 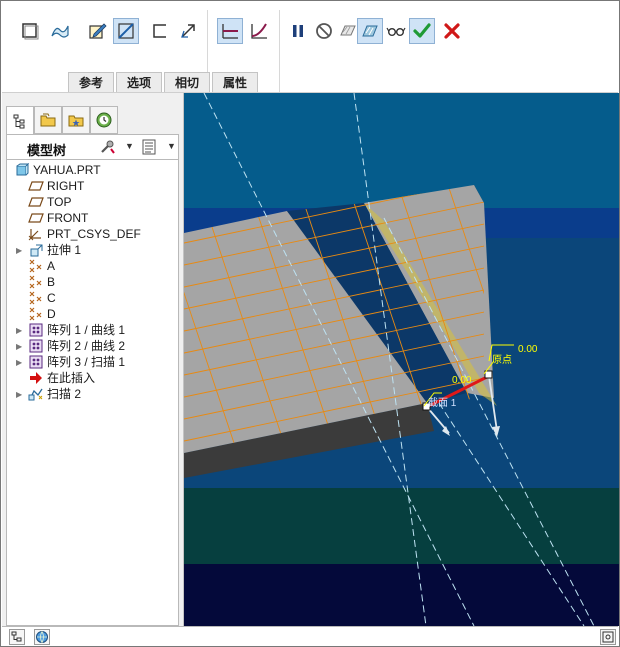 I want to click on confirm-button, so click(x=422, y=31).